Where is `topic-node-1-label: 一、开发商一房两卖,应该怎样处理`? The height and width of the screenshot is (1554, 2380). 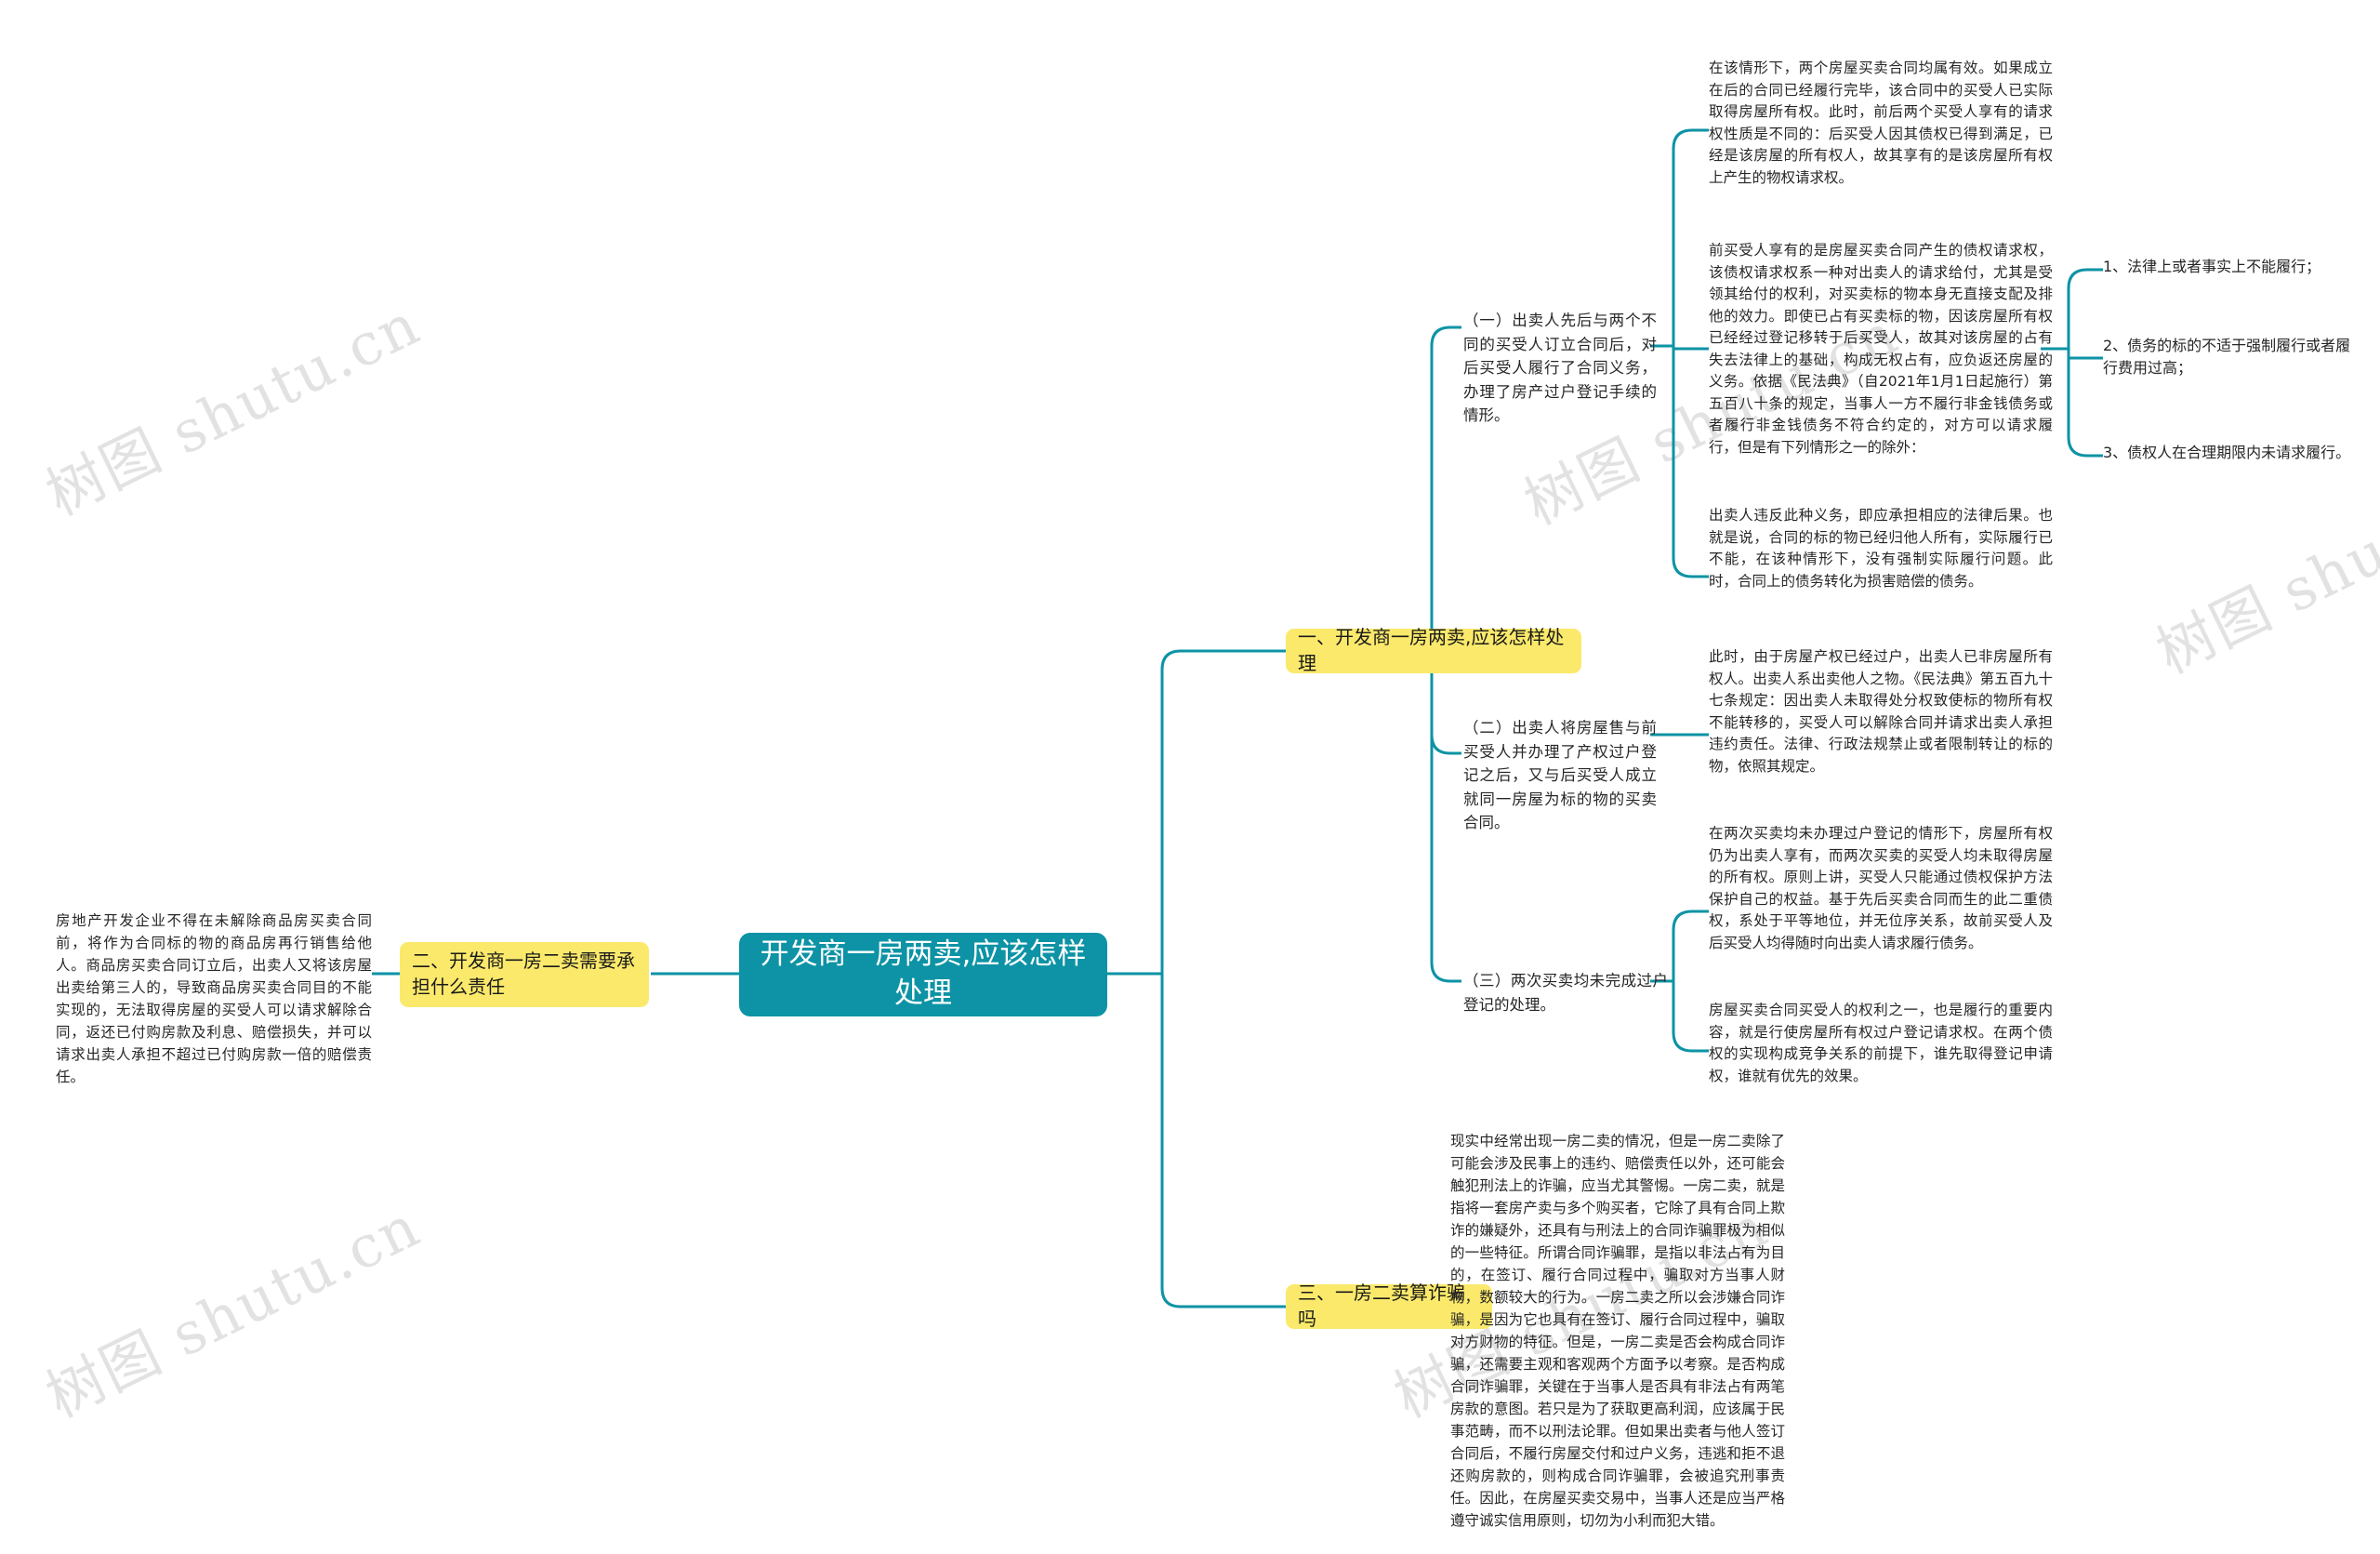 topic-node-1-label: 一、开发商一房两卖,应该怎样处理 is located at coordinates (1431, 650).